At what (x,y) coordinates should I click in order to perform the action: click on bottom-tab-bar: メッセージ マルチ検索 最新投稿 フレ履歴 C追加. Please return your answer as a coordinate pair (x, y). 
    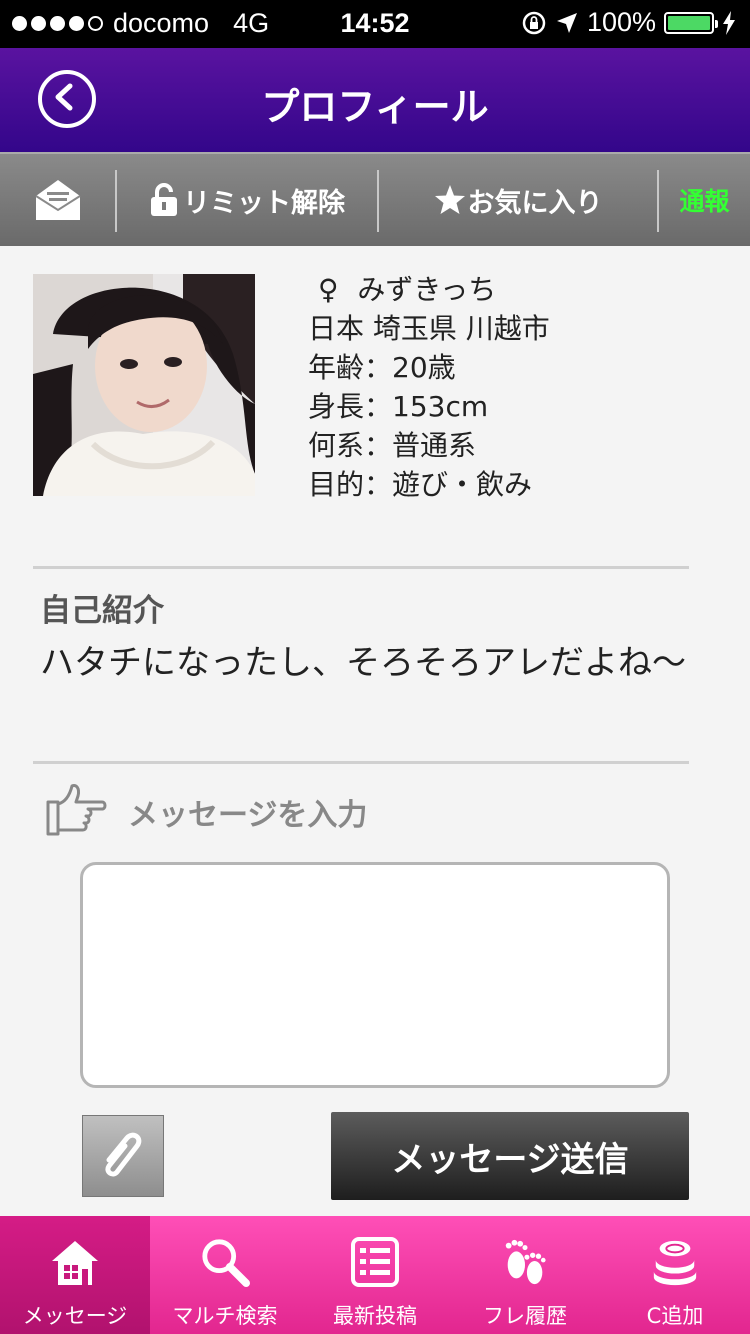
    Looking at the image, I should click on (375, 1275).